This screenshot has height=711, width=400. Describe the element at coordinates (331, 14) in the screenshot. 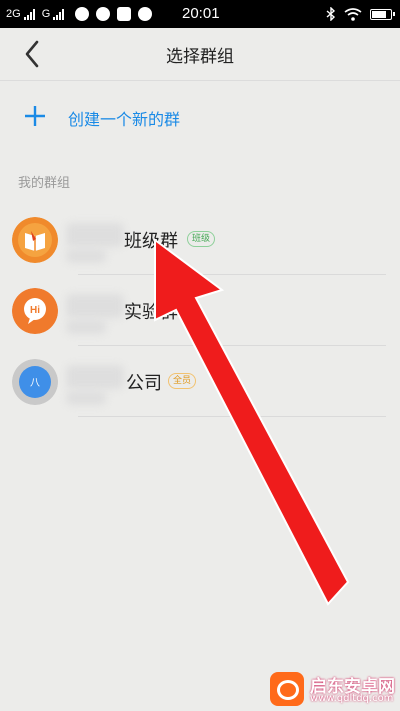

I see `bluetooth-icon` at that location.